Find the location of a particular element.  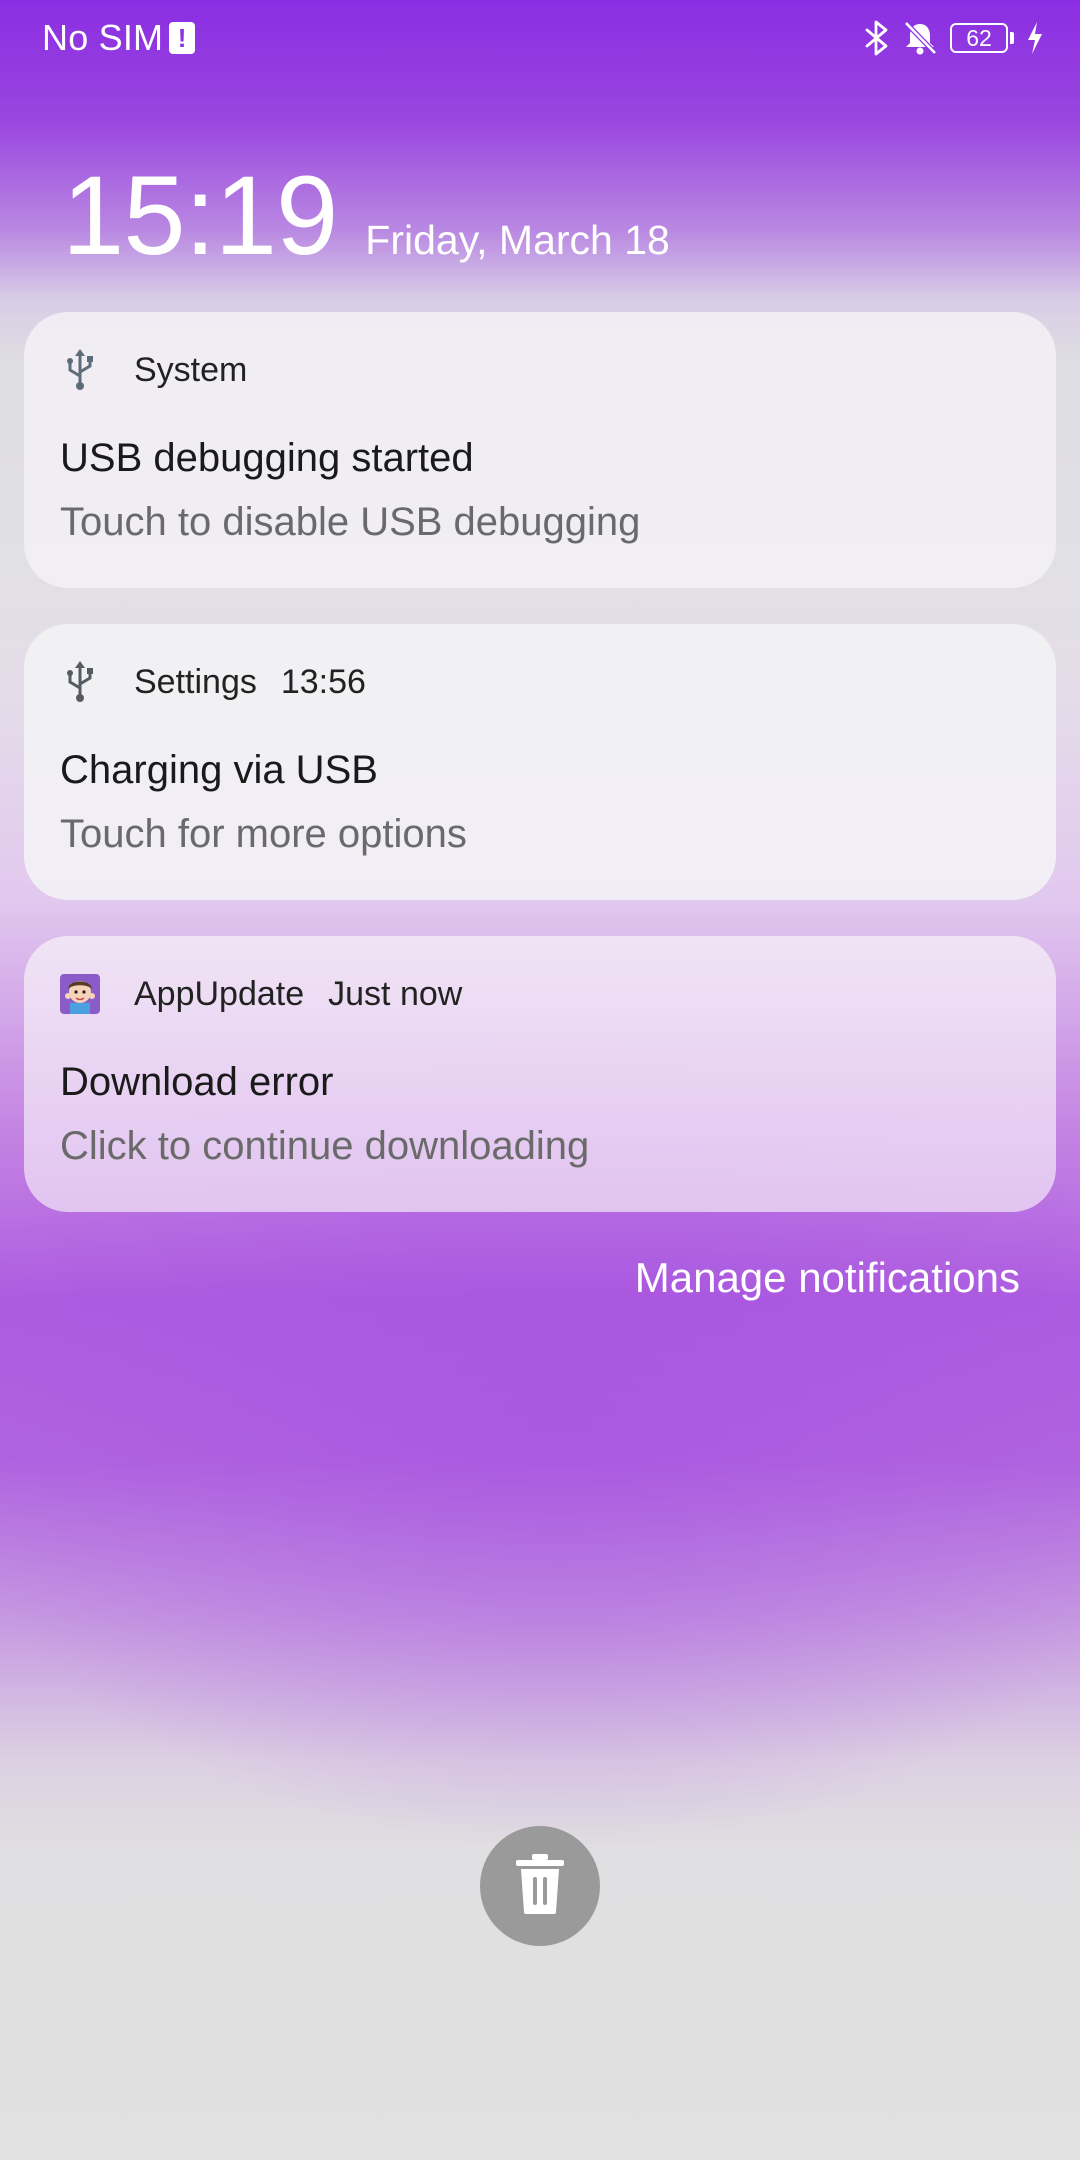

clock-time: 15:19 is located at coordinates (200, 215).